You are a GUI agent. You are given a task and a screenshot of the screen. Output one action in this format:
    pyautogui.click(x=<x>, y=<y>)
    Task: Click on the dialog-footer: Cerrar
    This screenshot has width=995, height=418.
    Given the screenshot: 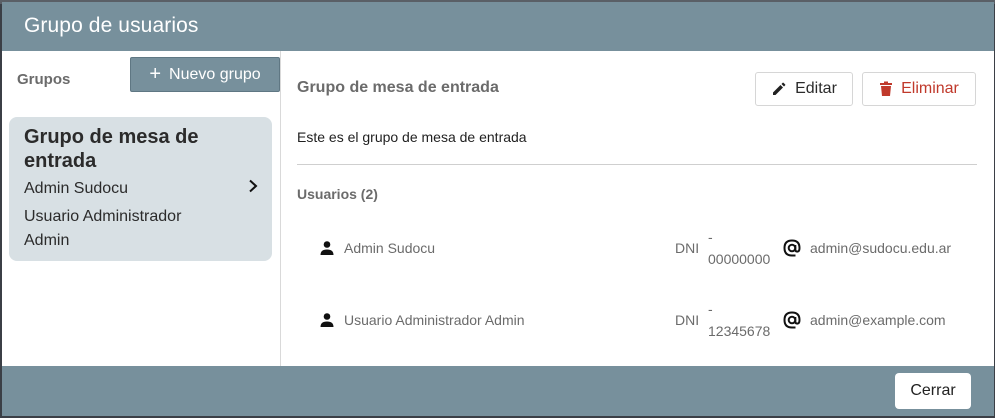 What is the action you would take?
    pyautogui.click(x=498, y=391)
    